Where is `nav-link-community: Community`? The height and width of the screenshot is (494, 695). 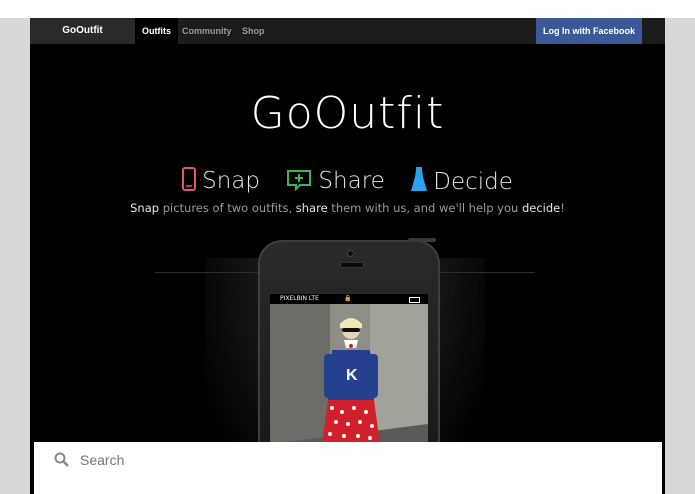 nav-link-community: Community is located at coordinates (207, 31).